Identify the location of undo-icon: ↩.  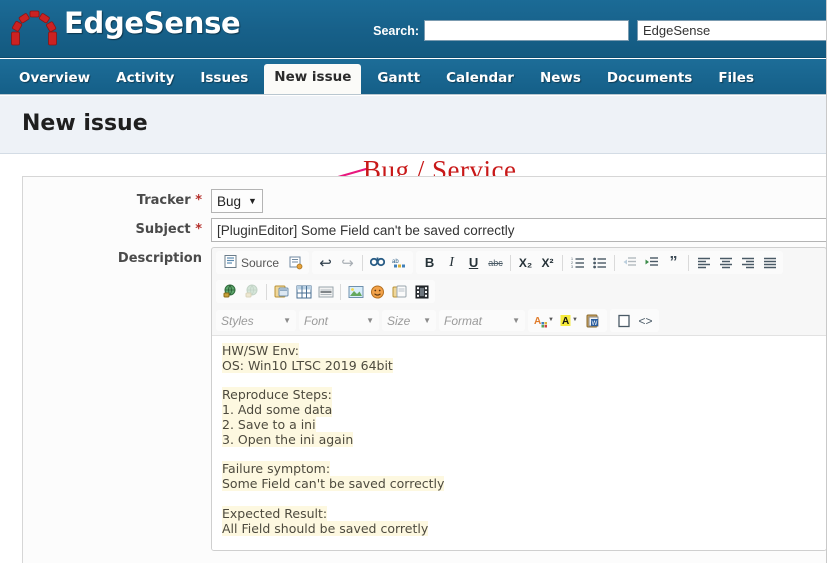
(325, 262).